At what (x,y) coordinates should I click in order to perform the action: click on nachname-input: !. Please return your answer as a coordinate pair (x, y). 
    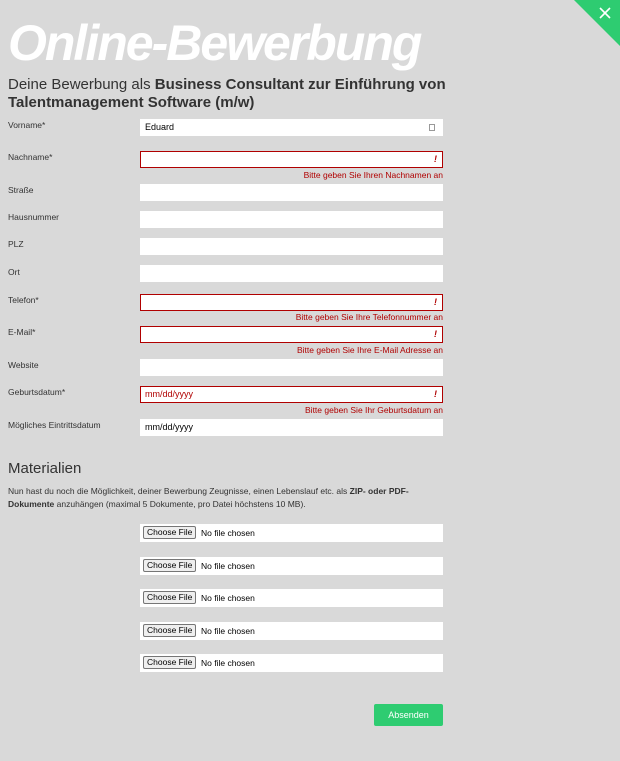
    Looking at the image, I should click on (291, 159).